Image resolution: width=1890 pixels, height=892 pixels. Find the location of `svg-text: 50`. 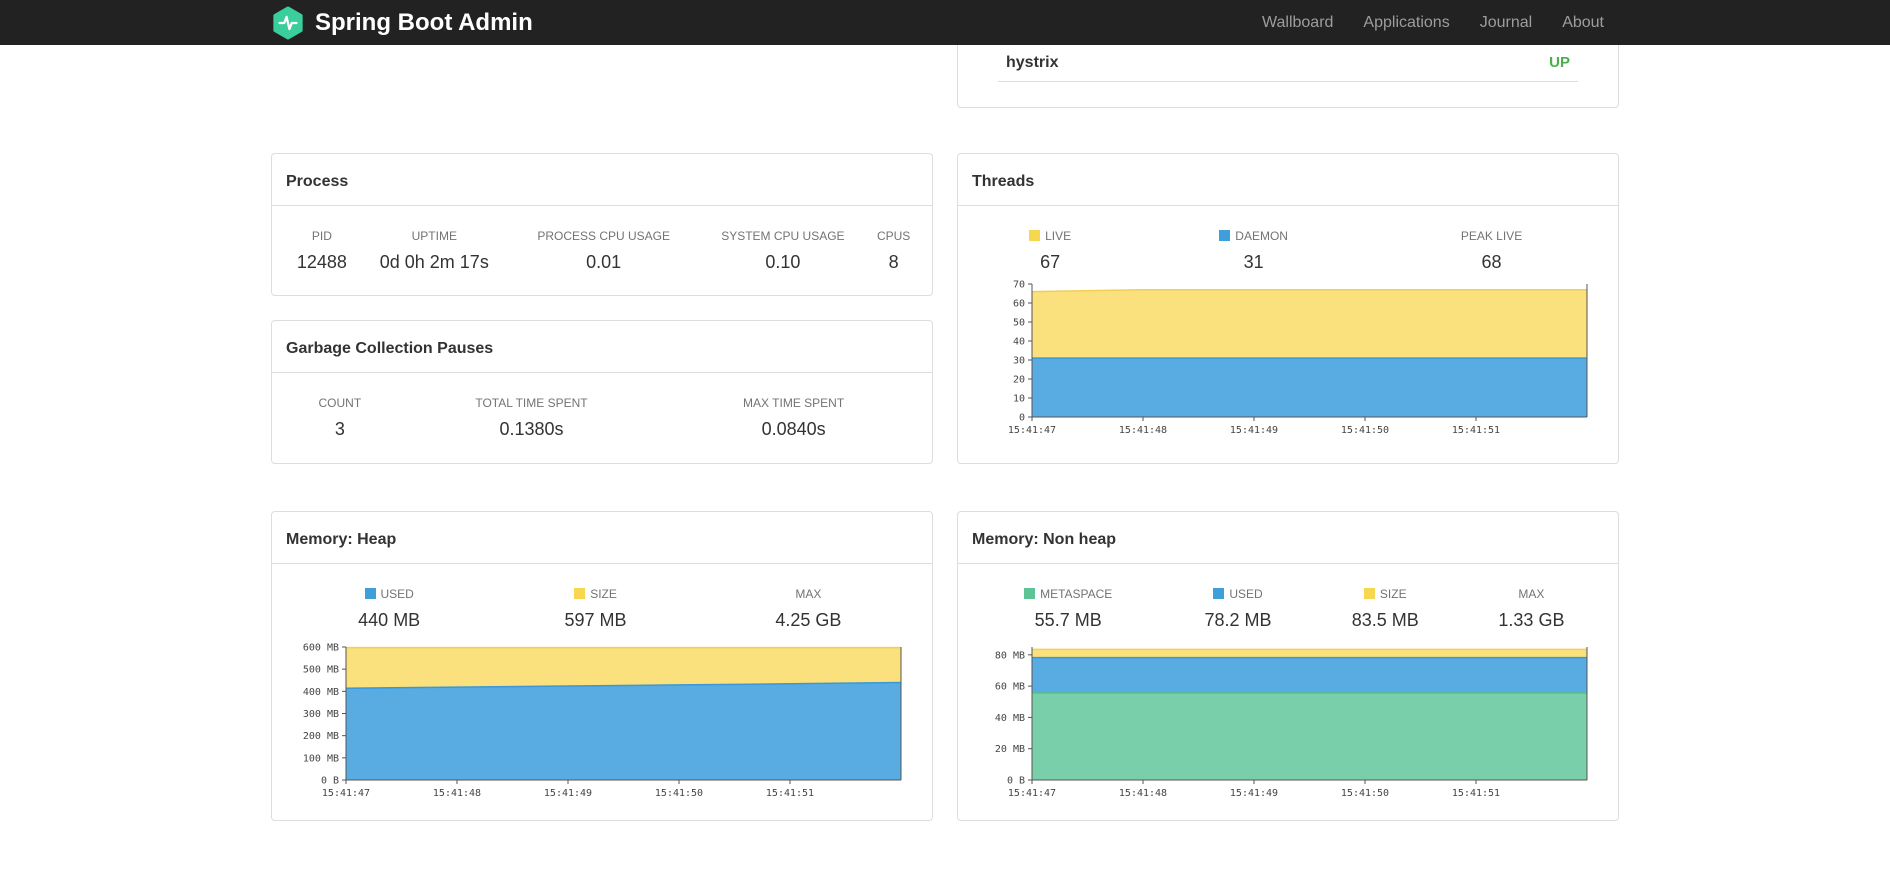

svg-text: 50 is located at coordinates (1019, 323).